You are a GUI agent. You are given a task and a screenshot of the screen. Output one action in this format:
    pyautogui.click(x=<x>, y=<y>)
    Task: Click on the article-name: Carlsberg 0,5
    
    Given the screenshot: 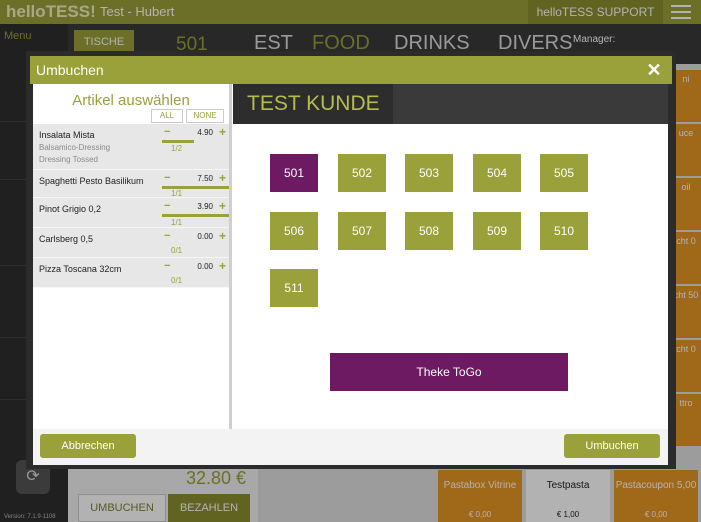 What is the action you would take?
    pyautogui.click(x=66, y=239)
    